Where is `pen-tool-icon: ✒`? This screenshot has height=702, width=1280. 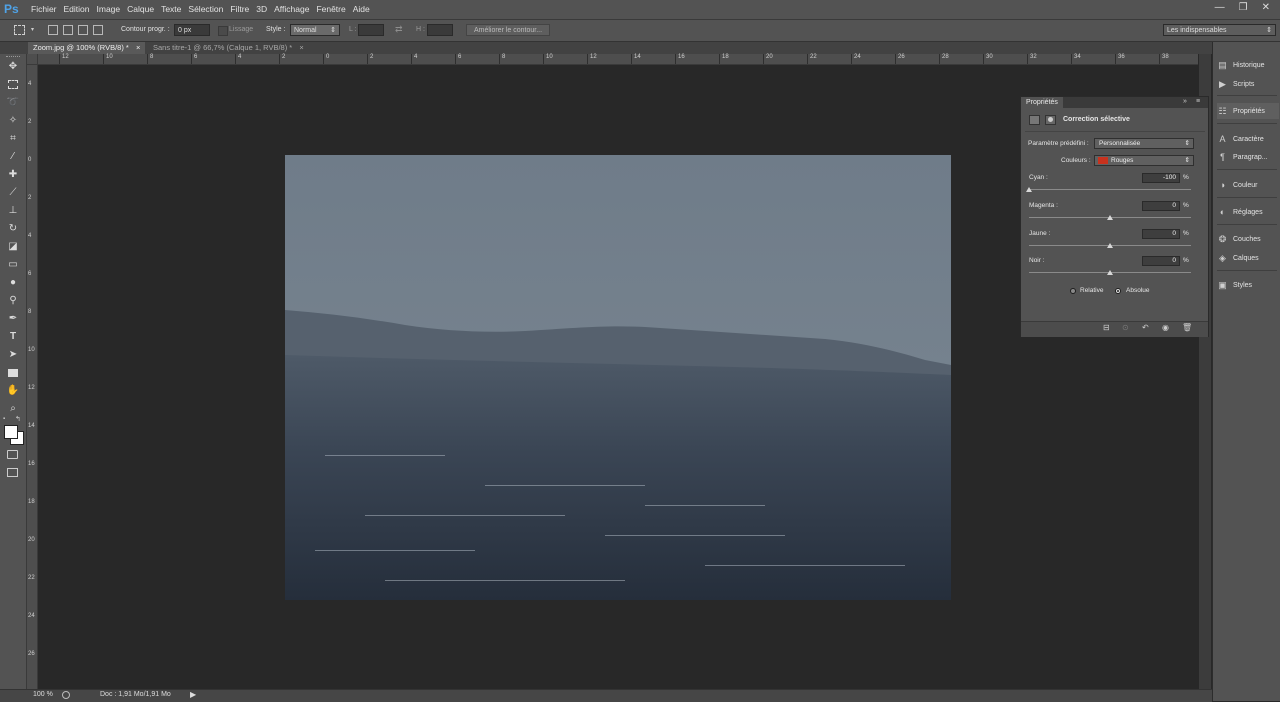 pen-tool-icon: ✒ is located at coordinates (13, 319).